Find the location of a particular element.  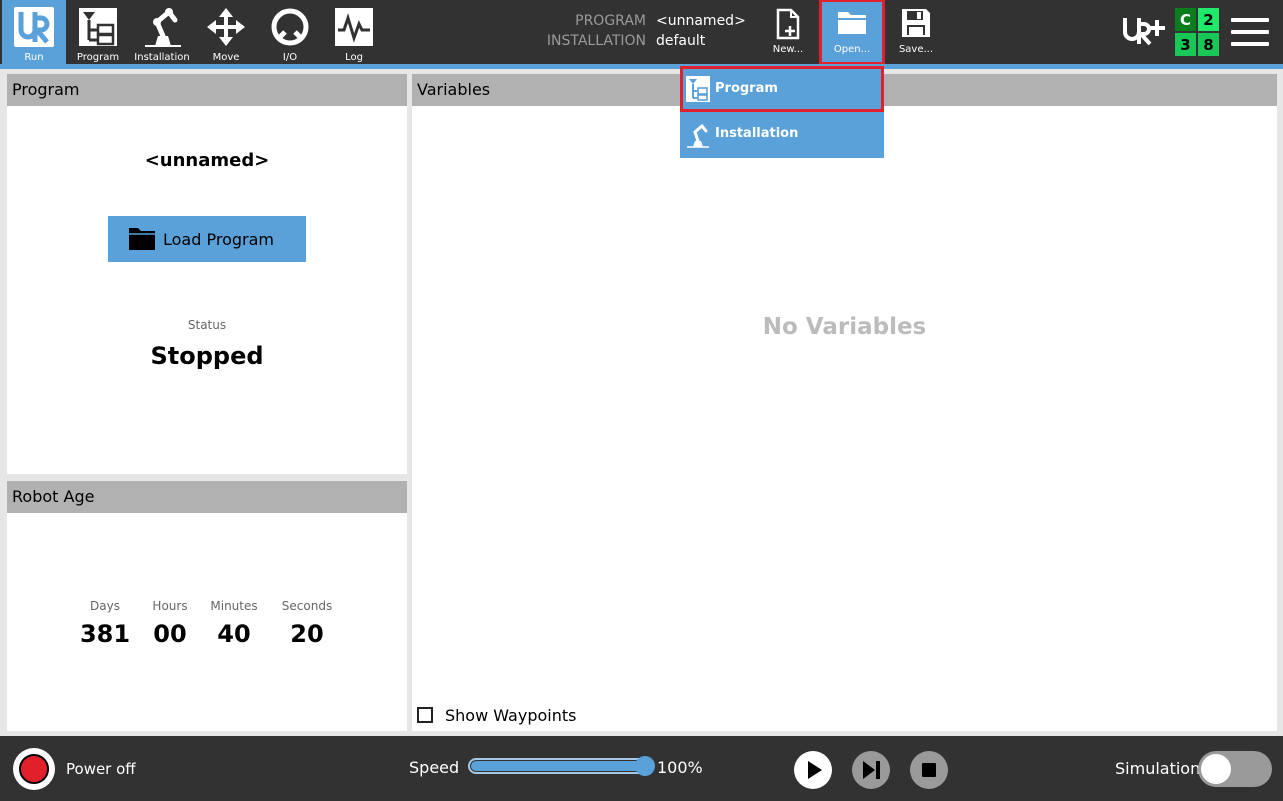

move-arrows-icon is located at coordinates (226, 27).